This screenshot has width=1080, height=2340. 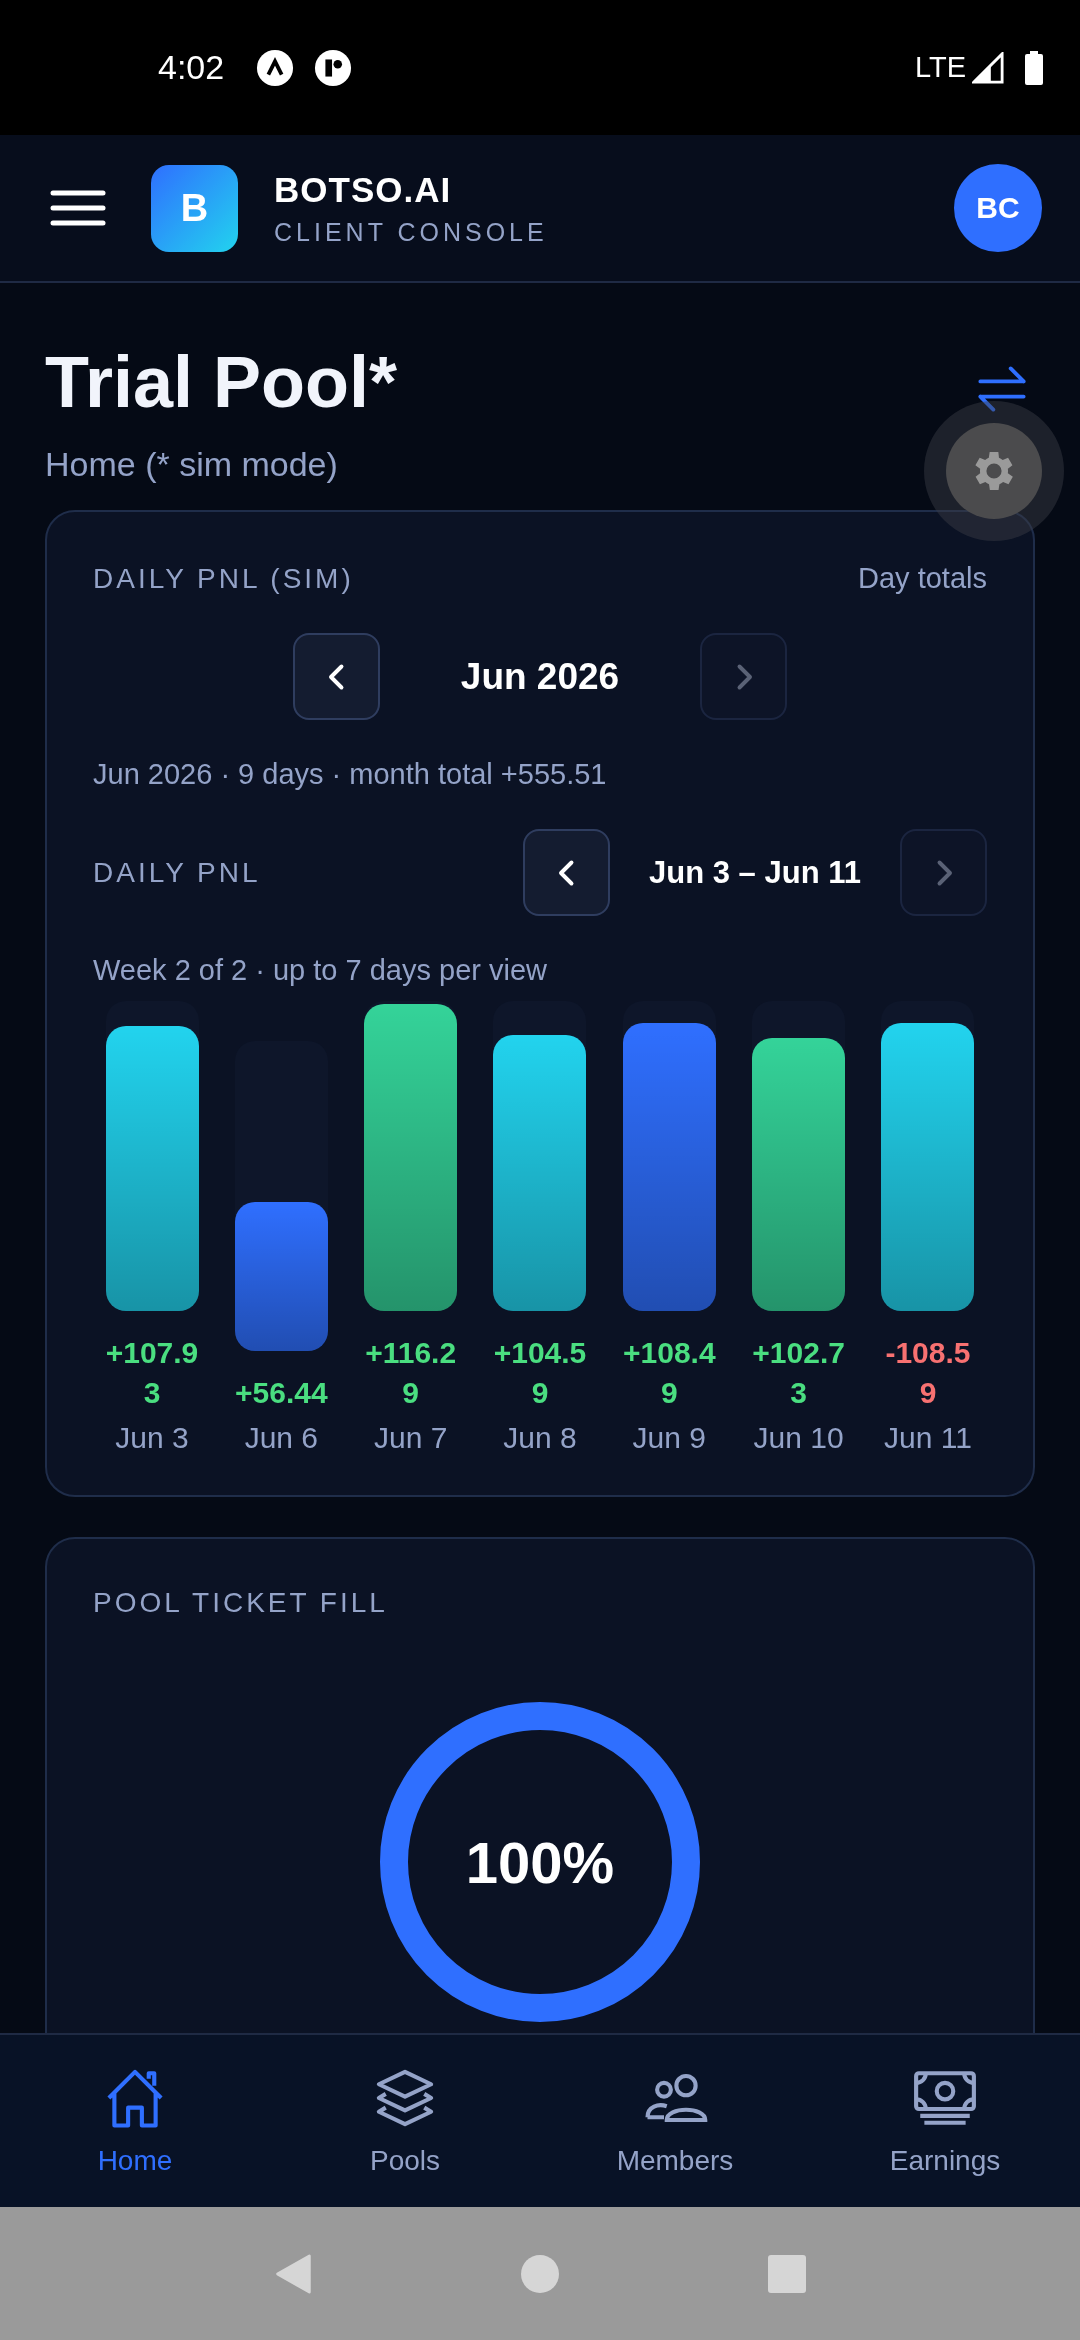 I want to click on page-subtitle: Home (* sim mode), so click(x=192, y=464).